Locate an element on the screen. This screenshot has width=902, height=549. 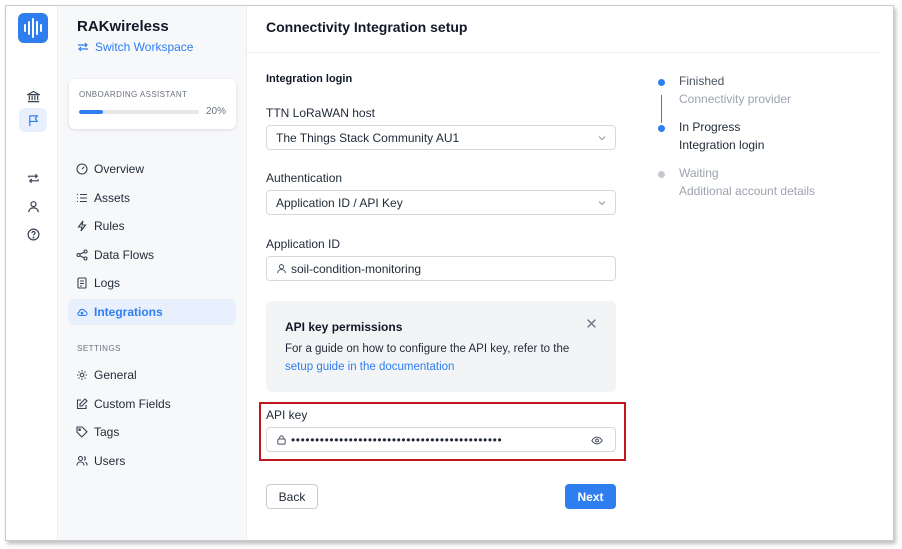
nav-item-data-flows: Data Flows is located at coordinates (152, 255).